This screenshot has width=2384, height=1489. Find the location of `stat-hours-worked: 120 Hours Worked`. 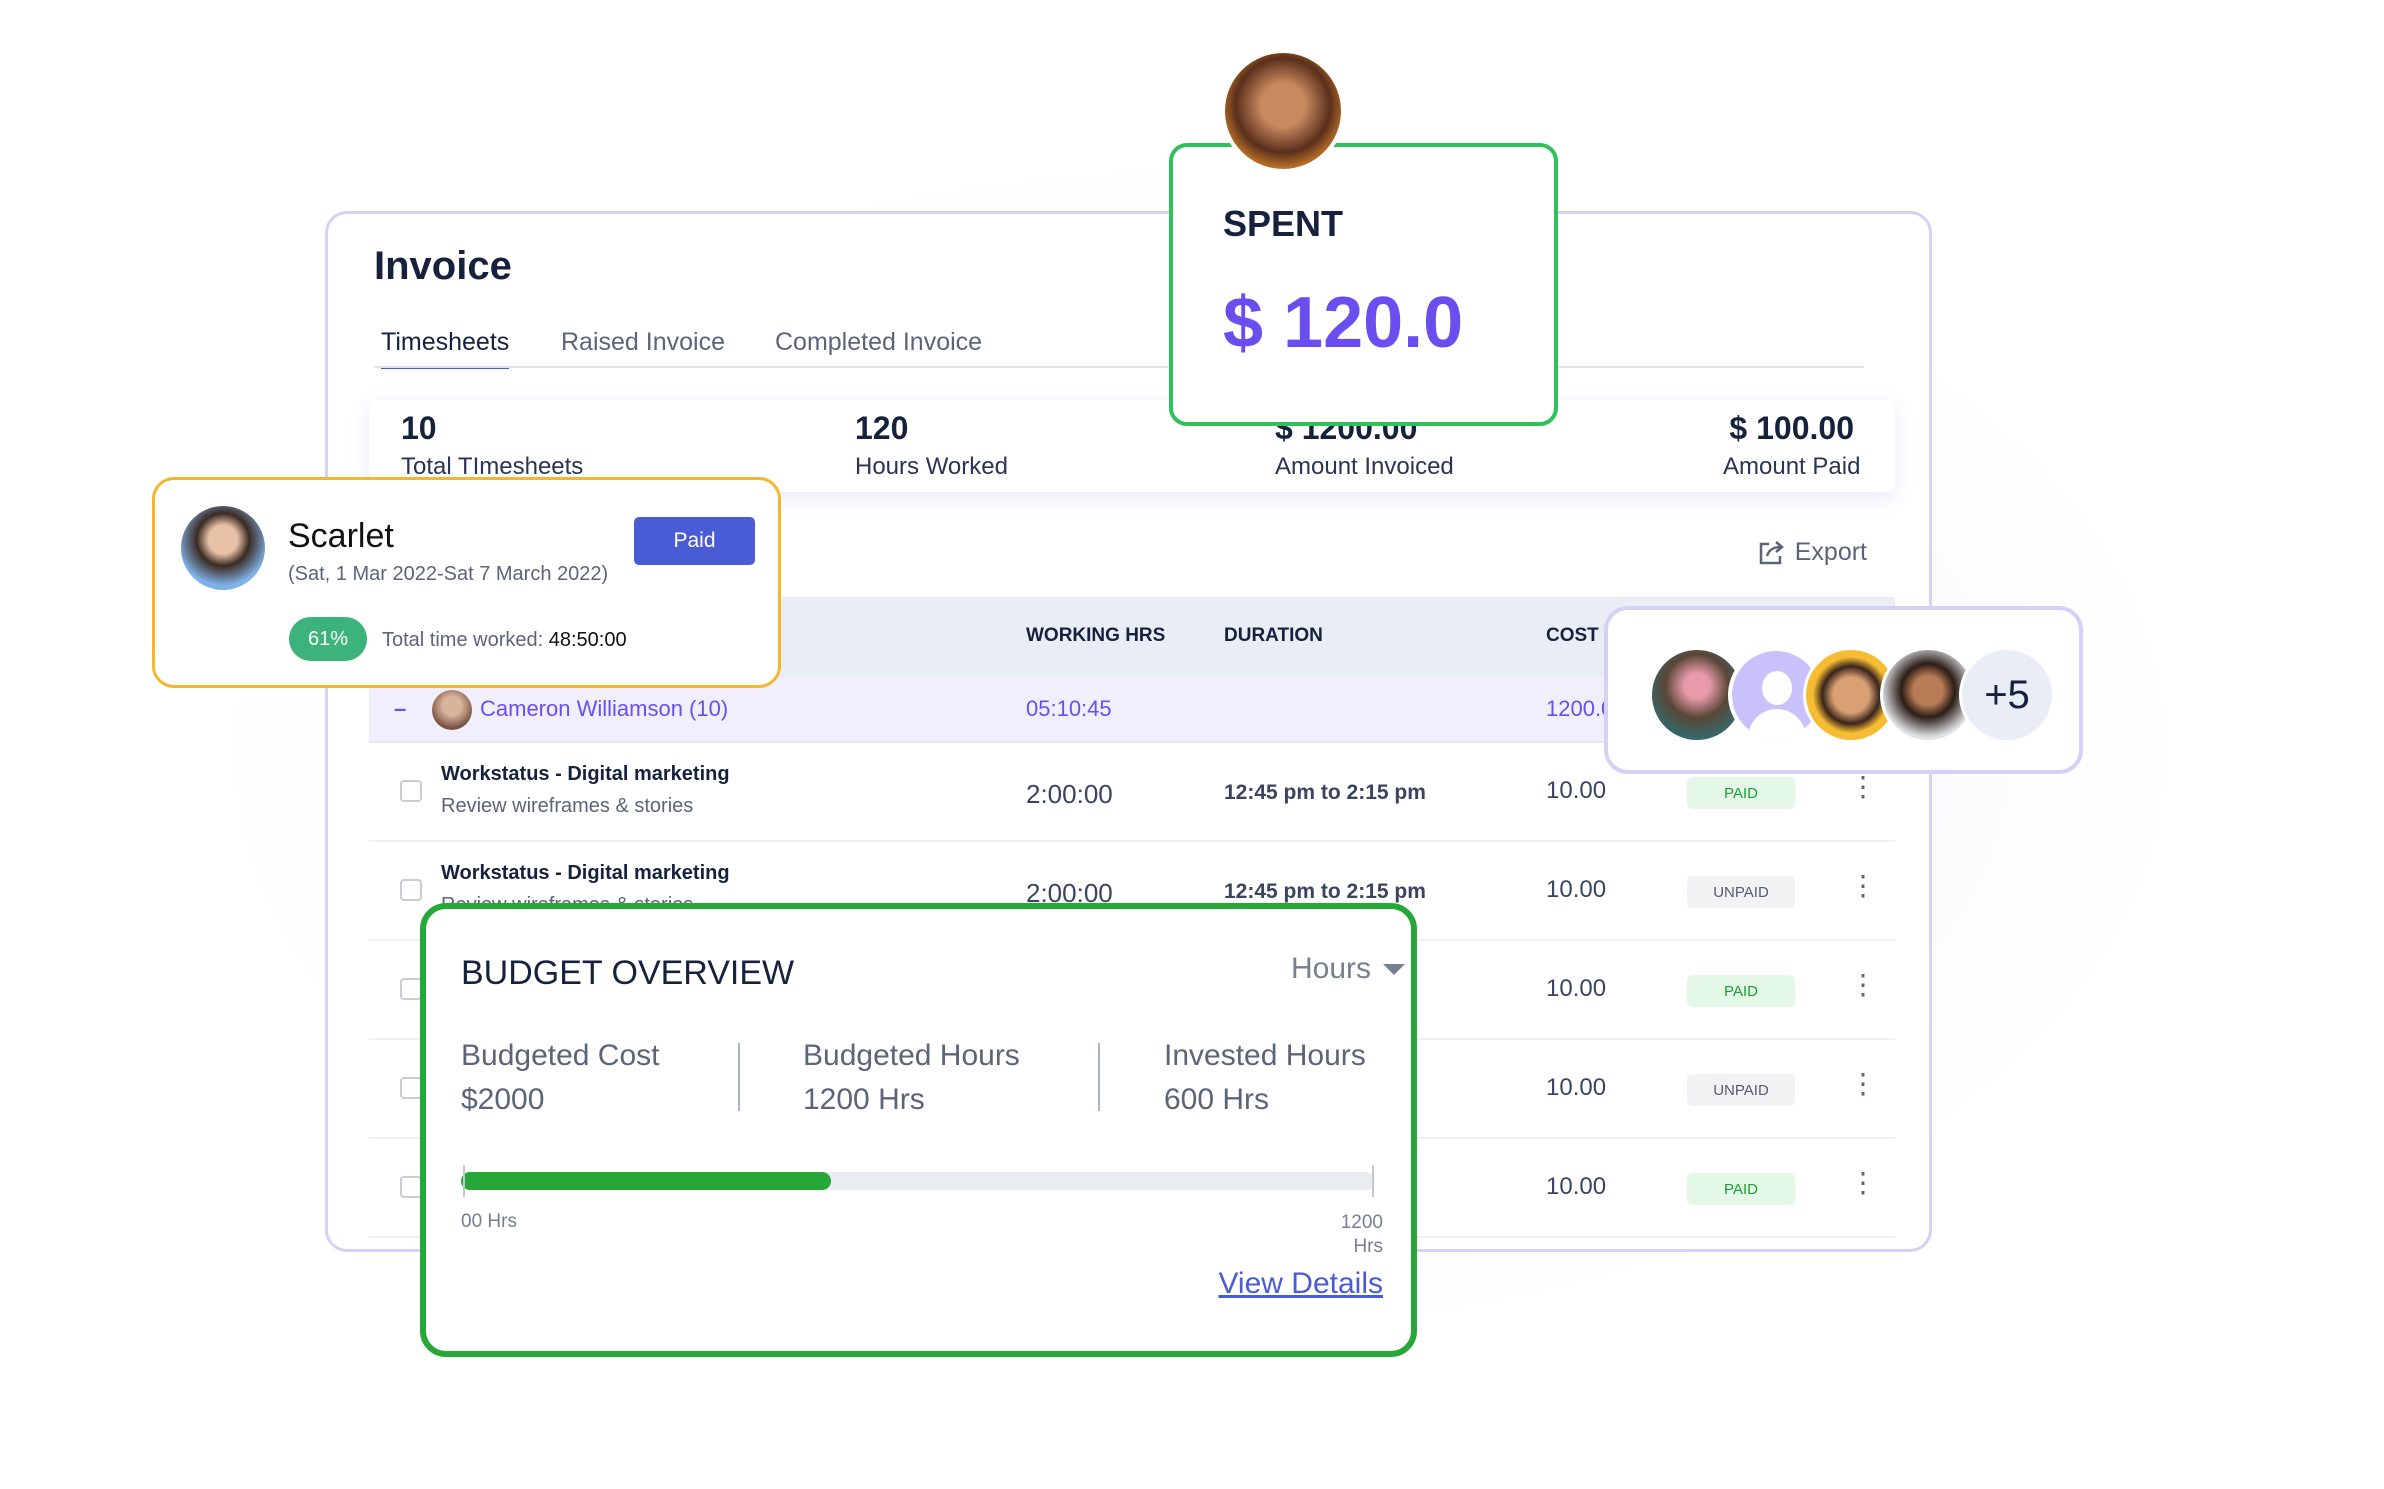

stat-hours-worked: 120 Hours Worked is located at coordinates (931, 445).